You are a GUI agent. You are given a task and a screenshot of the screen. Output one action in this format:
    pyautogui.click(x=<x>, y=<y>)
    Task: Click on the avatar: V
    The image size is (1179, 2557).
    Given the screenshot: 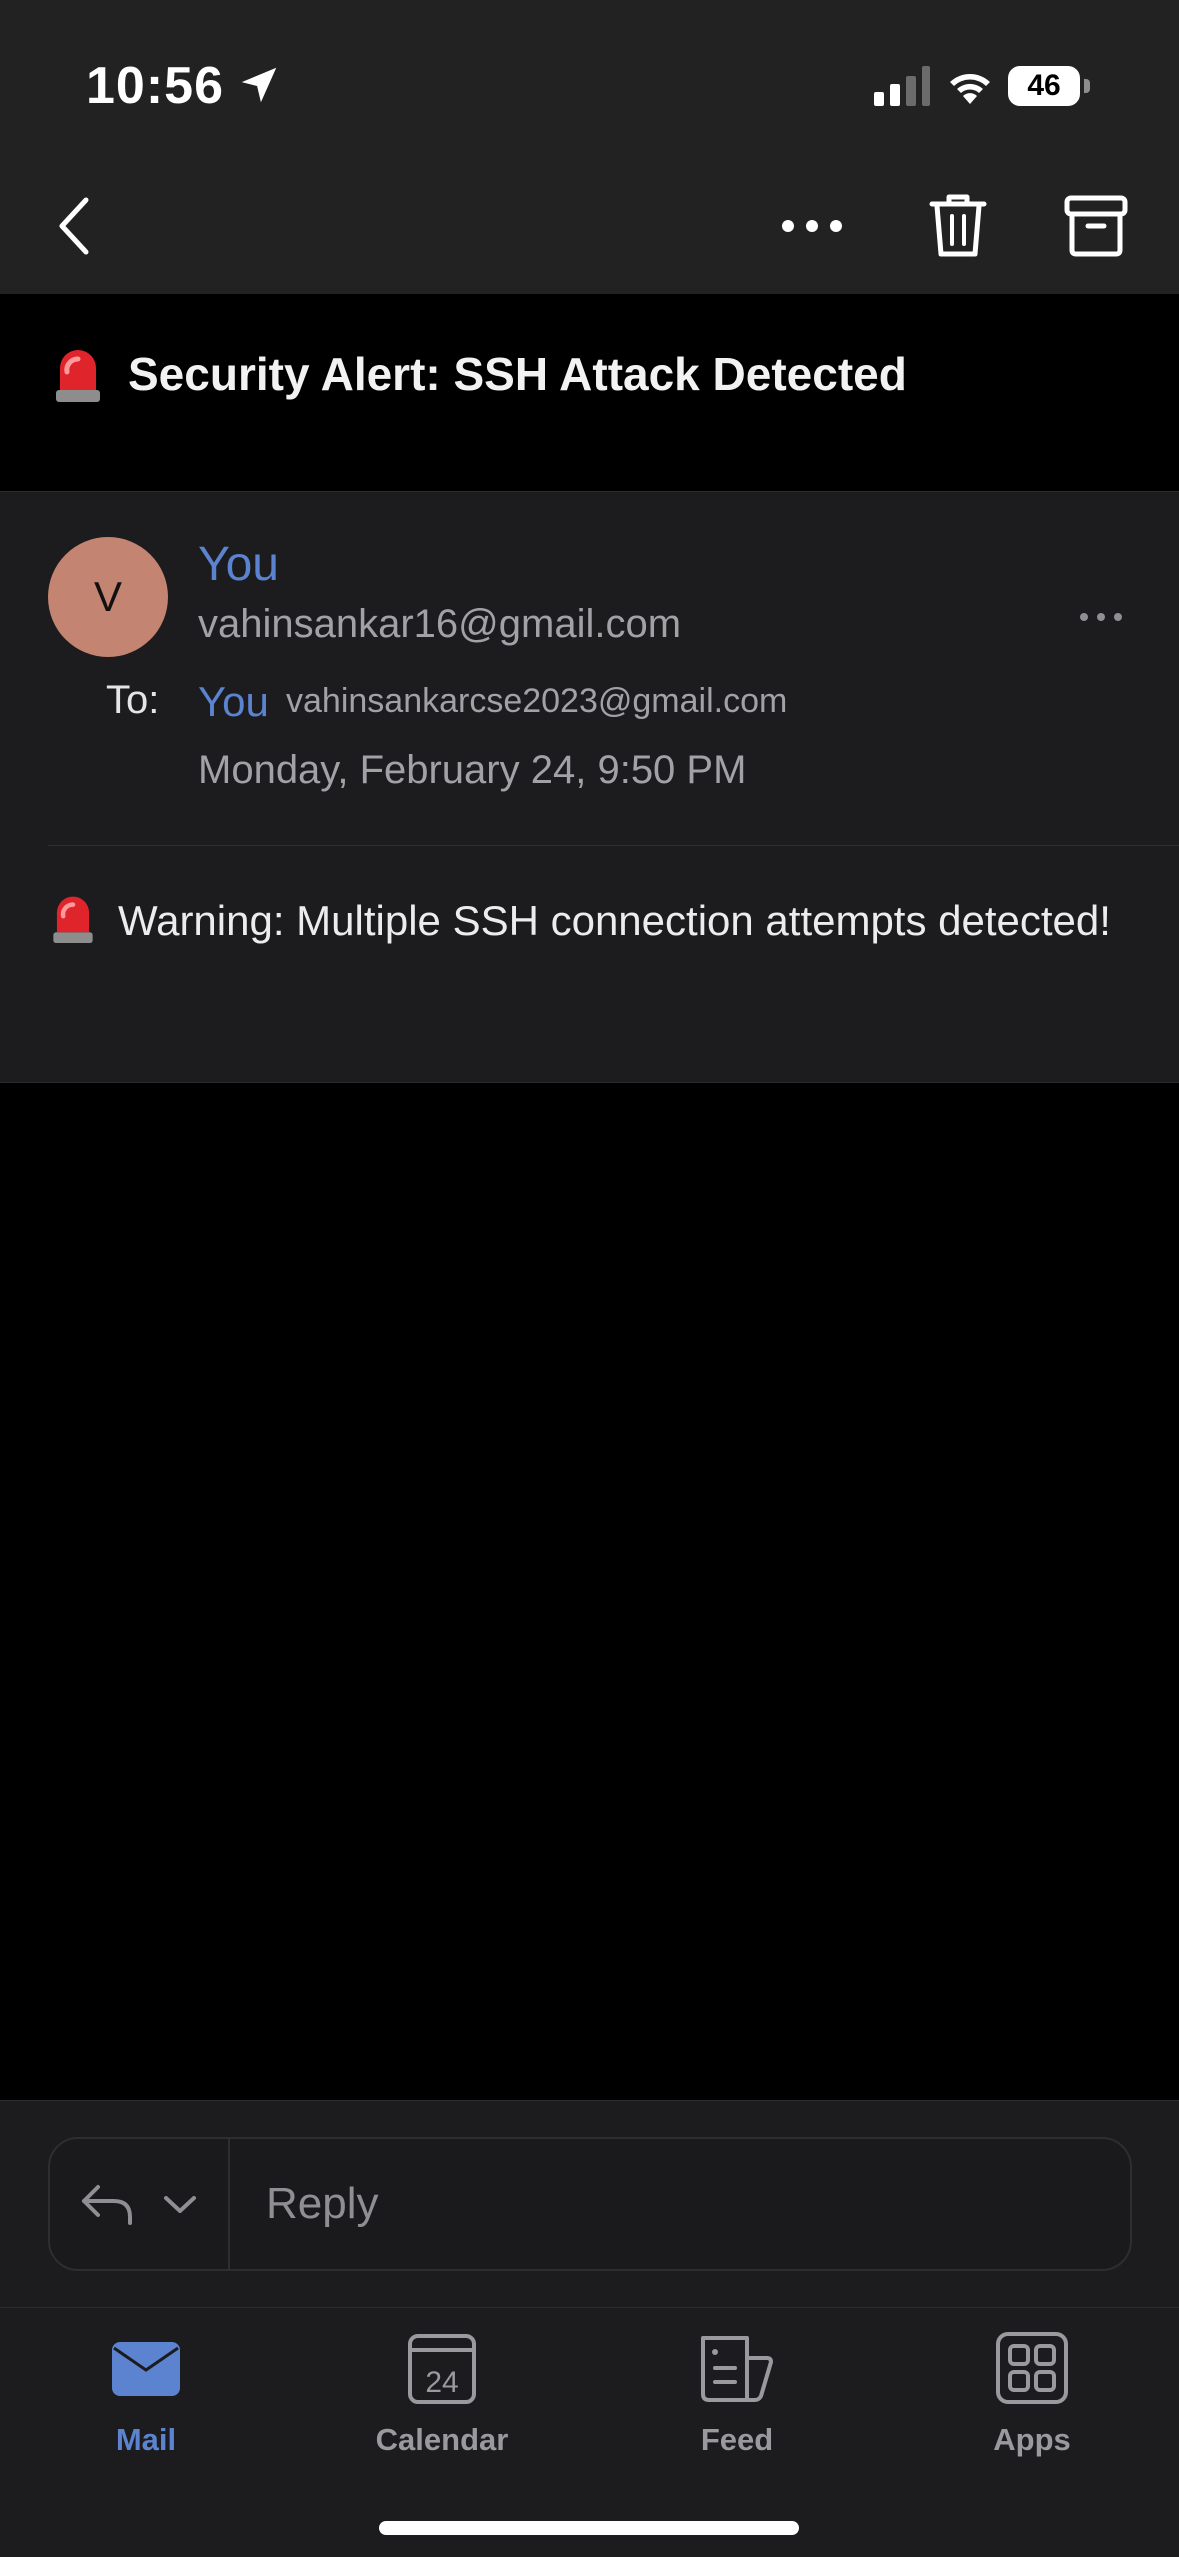 What is the action you would take?
    pyautogui.click(x=108, y=597)
    